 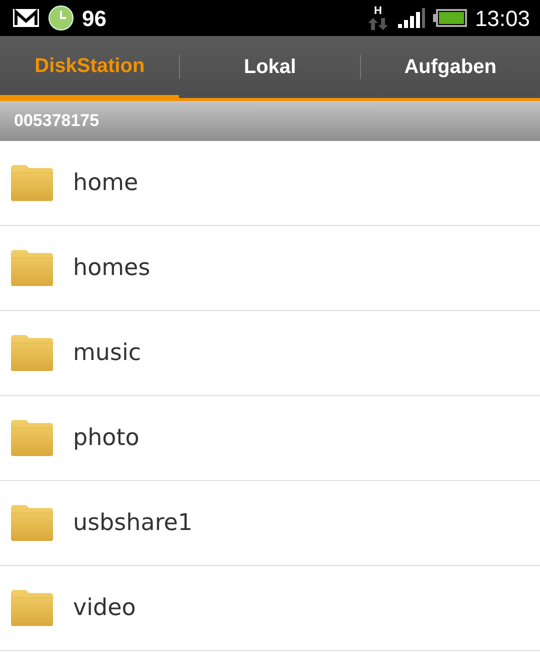 What do you see at coordinates (449, 18) in the screenshot?
I see `battery-icon` at bounding box center [449, 18].